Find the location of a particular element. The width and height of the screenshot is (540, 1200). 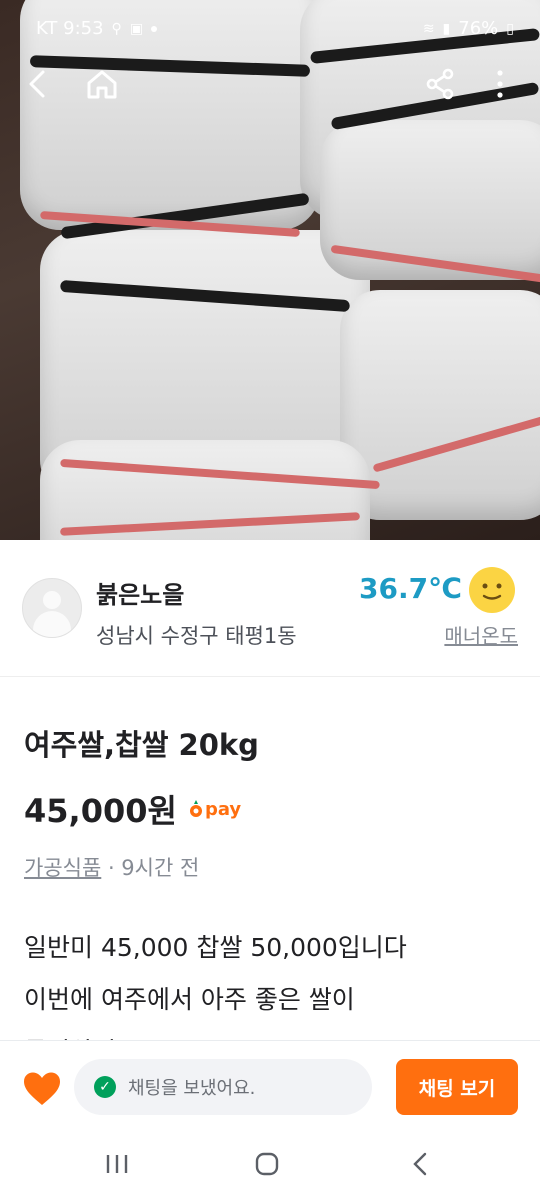

home-icon is located at coordinates (102, 84).